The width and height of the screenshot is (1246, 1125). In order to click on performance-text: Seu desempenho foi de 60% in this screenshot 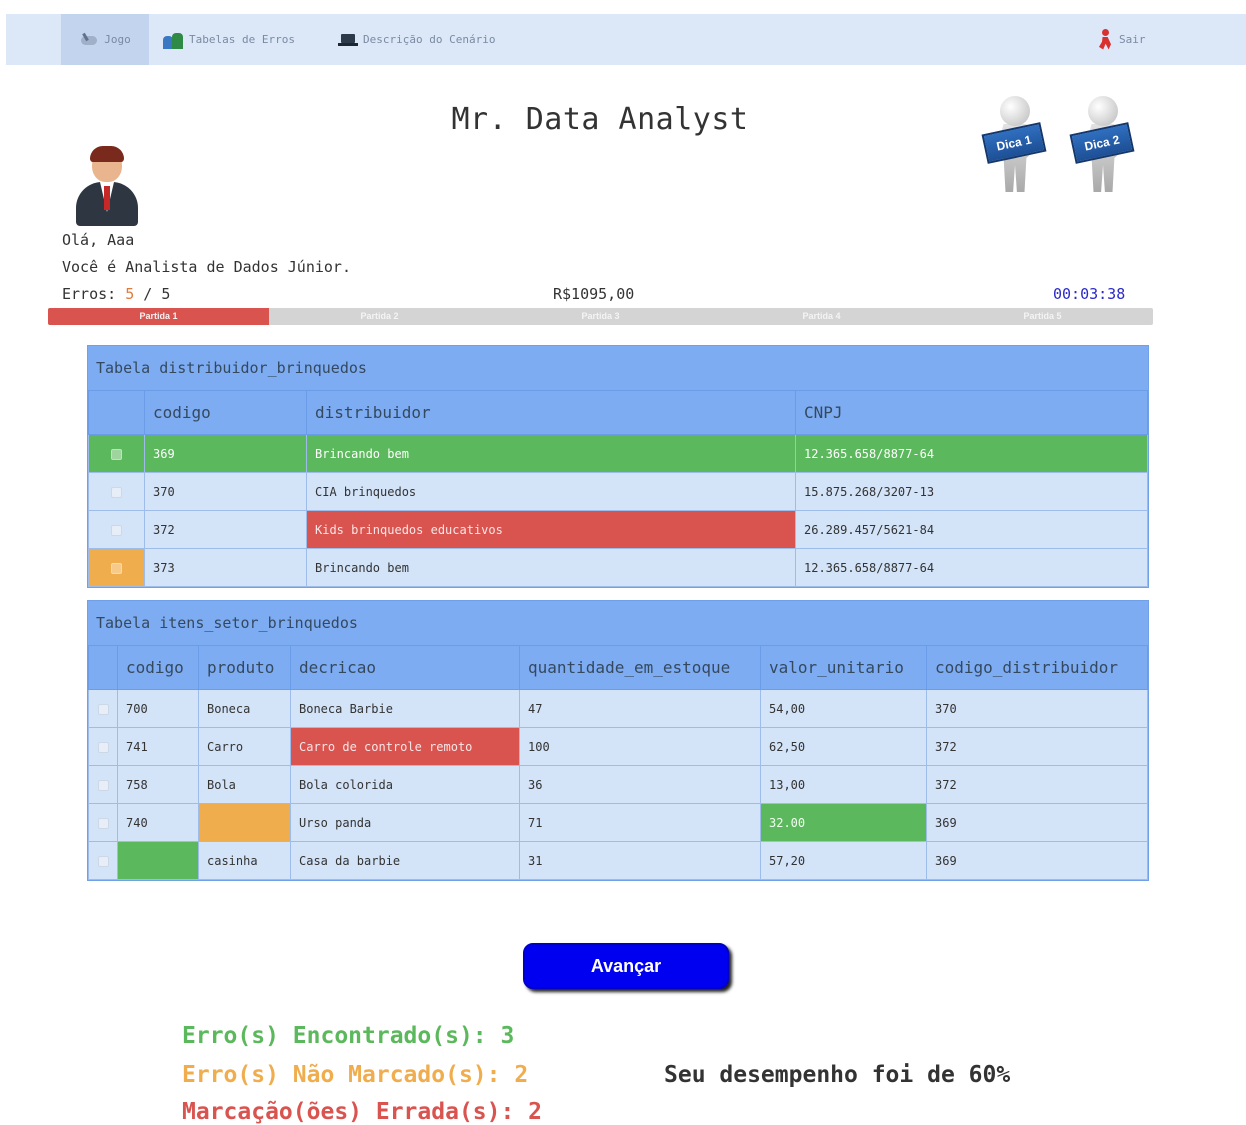, I will do `click(837, 1075)`.